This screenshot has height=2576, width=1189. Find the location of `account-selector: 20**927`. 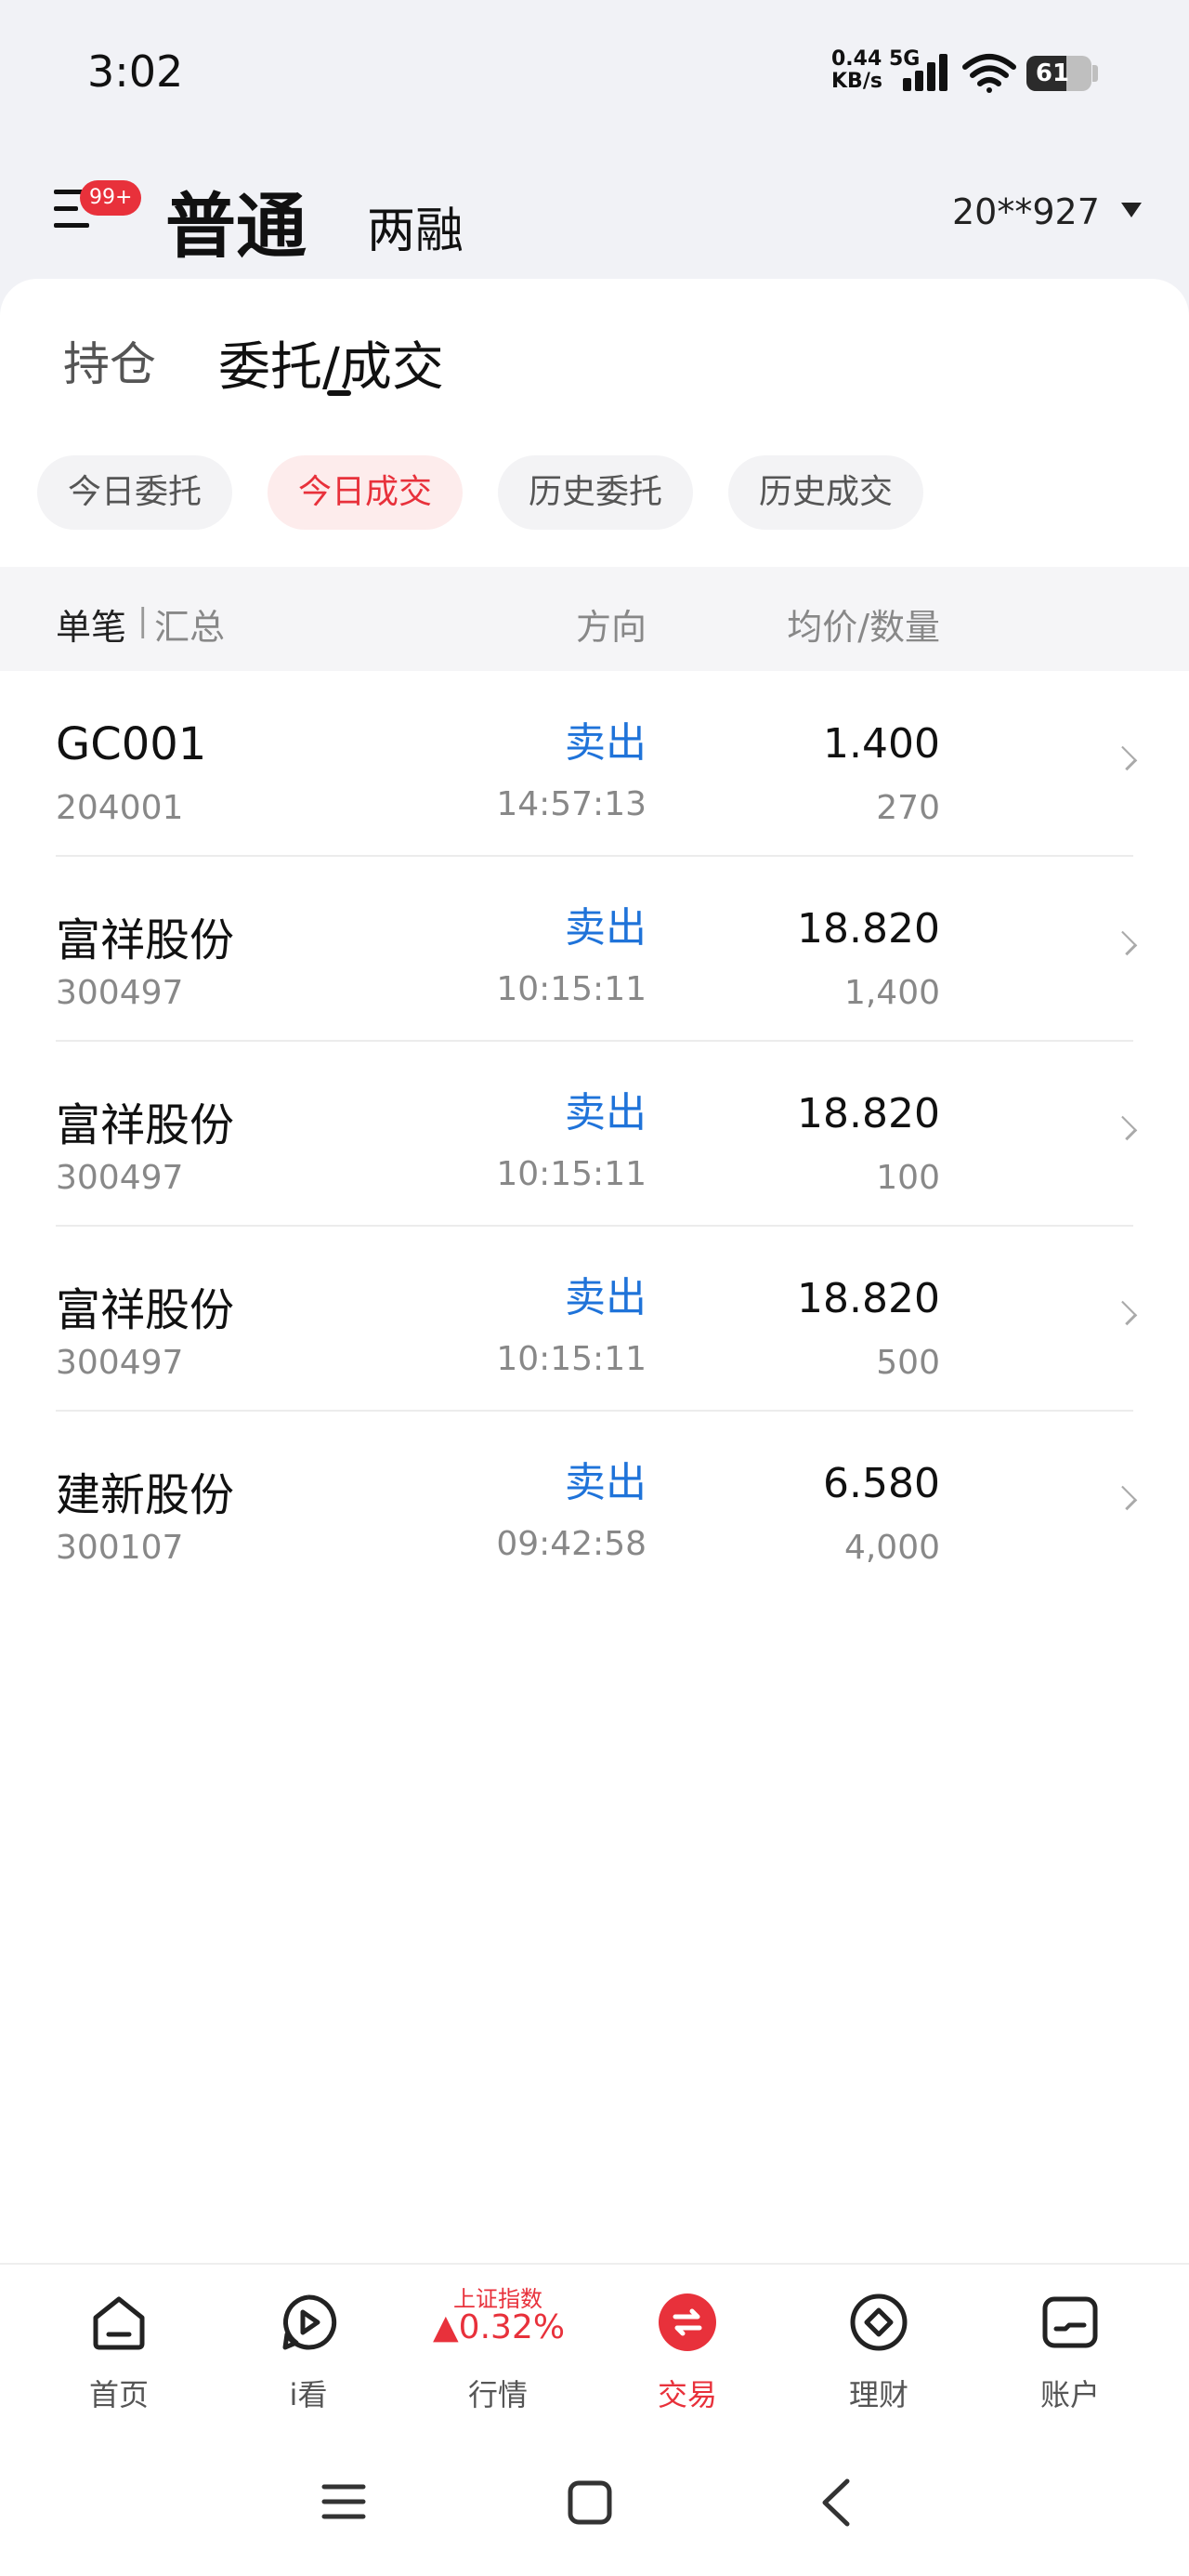

account-selector: 20**927 is located at coordinates (1026, 211).